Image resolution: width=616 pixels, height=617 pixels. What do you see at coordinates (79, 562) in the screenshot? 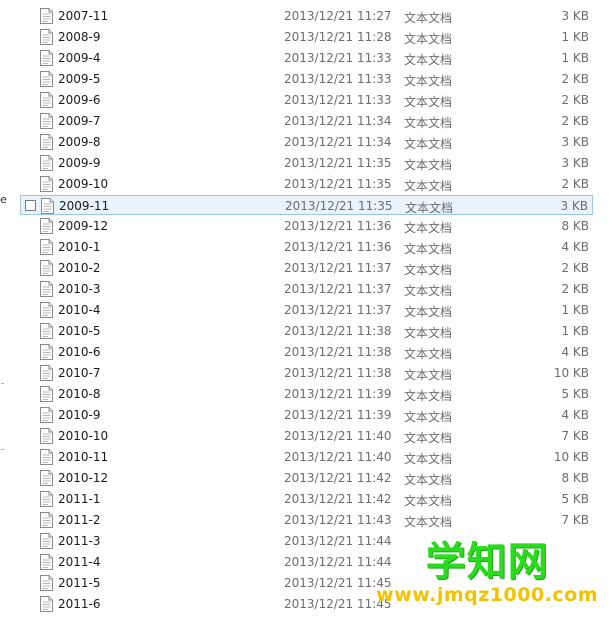
I see `file-name: 2011-4` at bounding box center [79, 562].